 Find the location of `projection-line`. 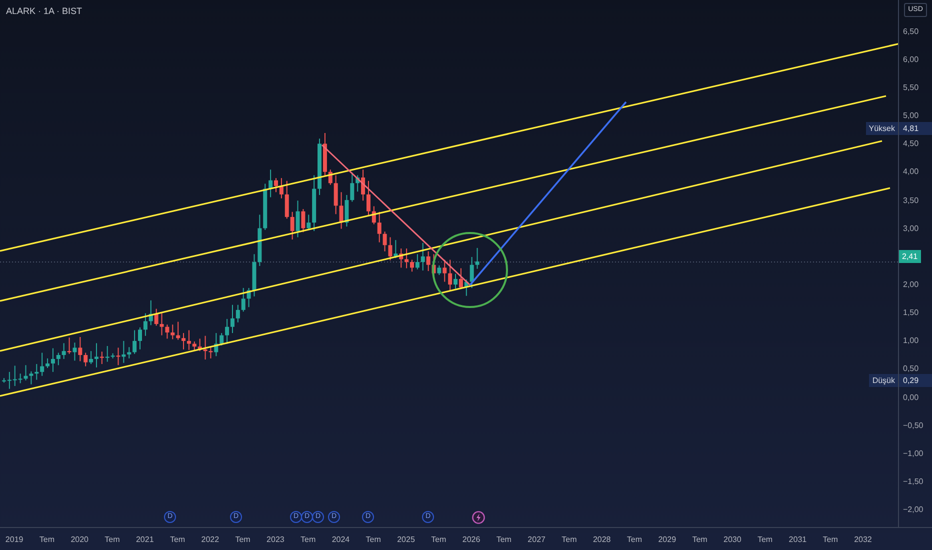

projection-line is located at coordinates (548, 193).